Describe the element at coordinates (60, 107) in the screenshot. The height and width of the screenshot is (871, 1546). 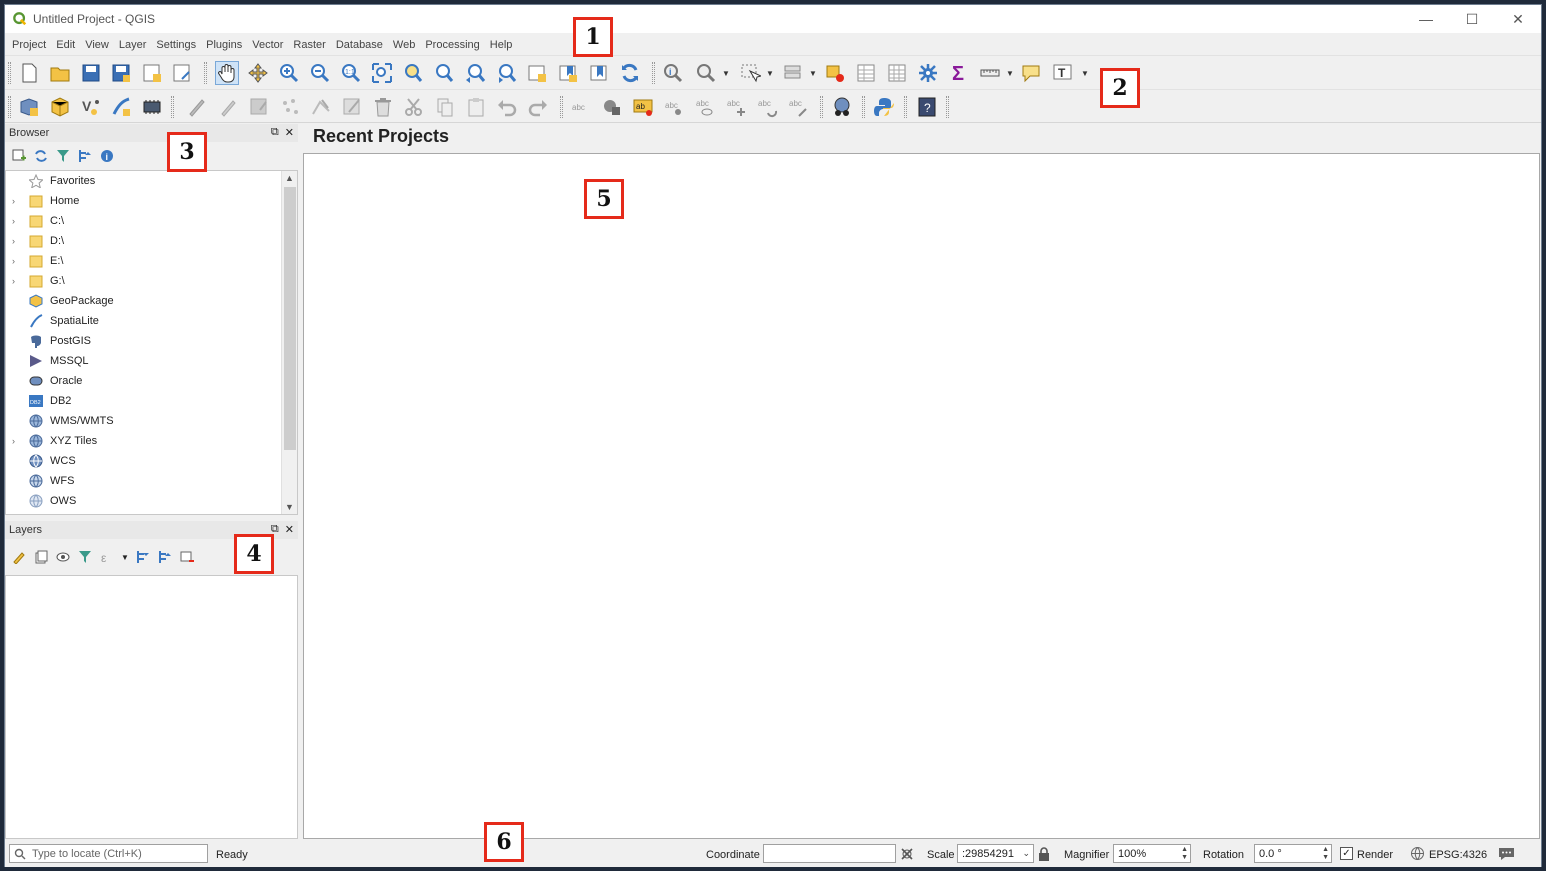
I see `new-geopackage-layer-icon` at that location.